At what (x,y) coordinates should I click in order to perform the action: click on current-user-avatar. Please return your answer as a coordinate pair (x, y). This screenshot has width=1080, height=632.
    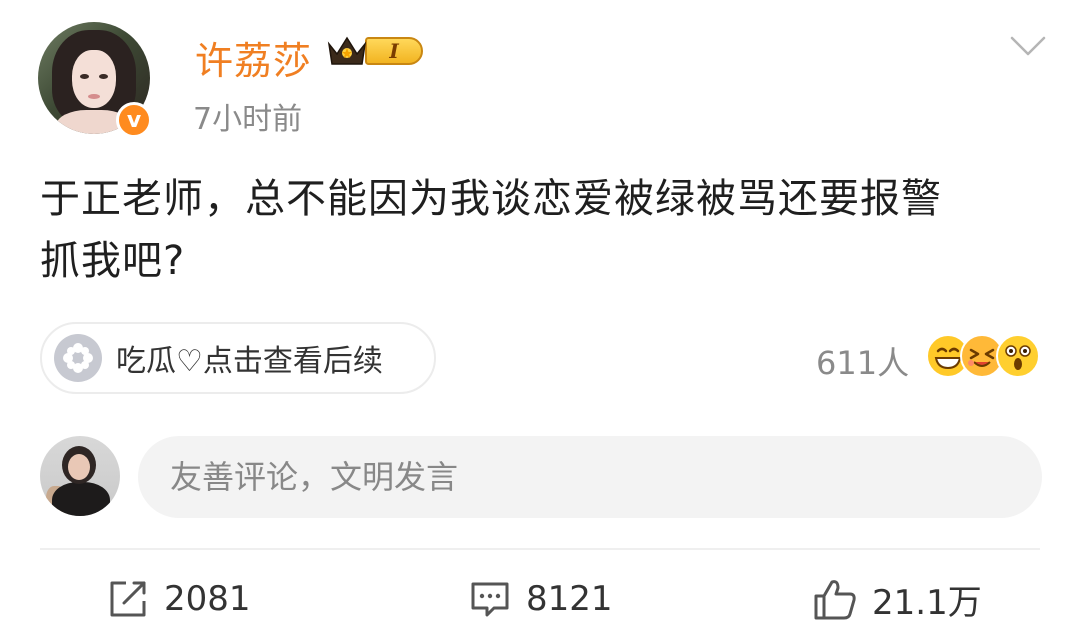
    Looking at the image, I should click on (80, 476).